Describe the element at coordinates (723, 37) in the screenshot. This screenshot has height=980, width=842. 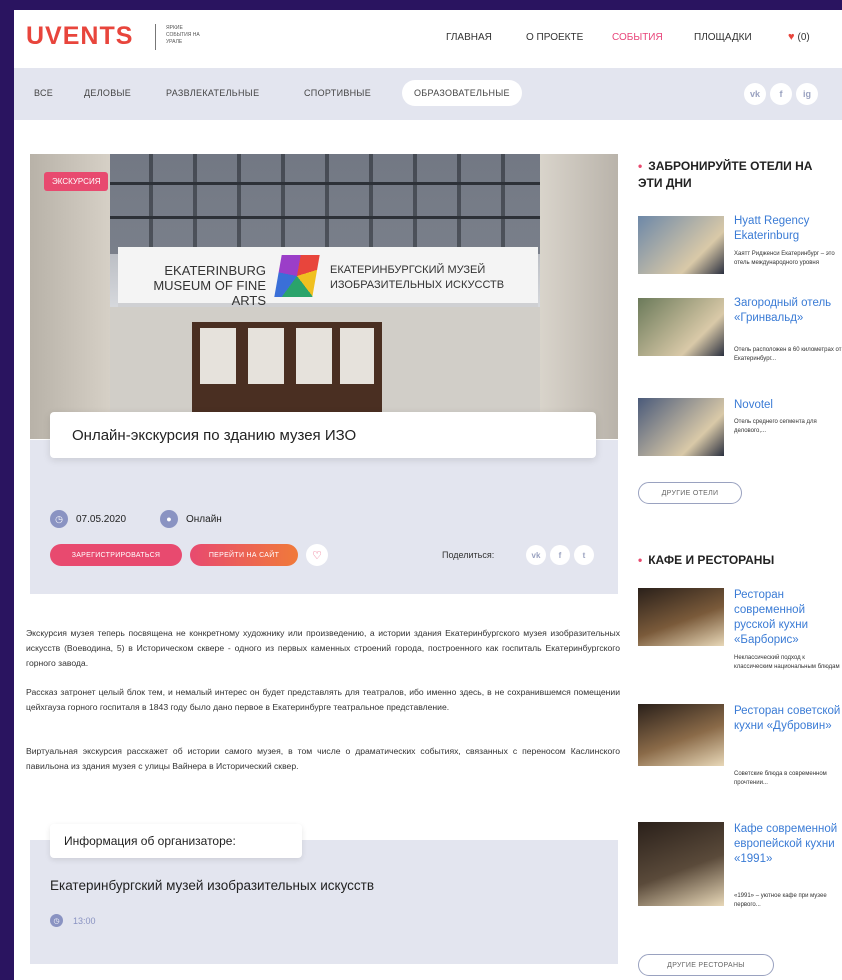
I see `nav-venues: ПЛОЩАДКИ` at that location.